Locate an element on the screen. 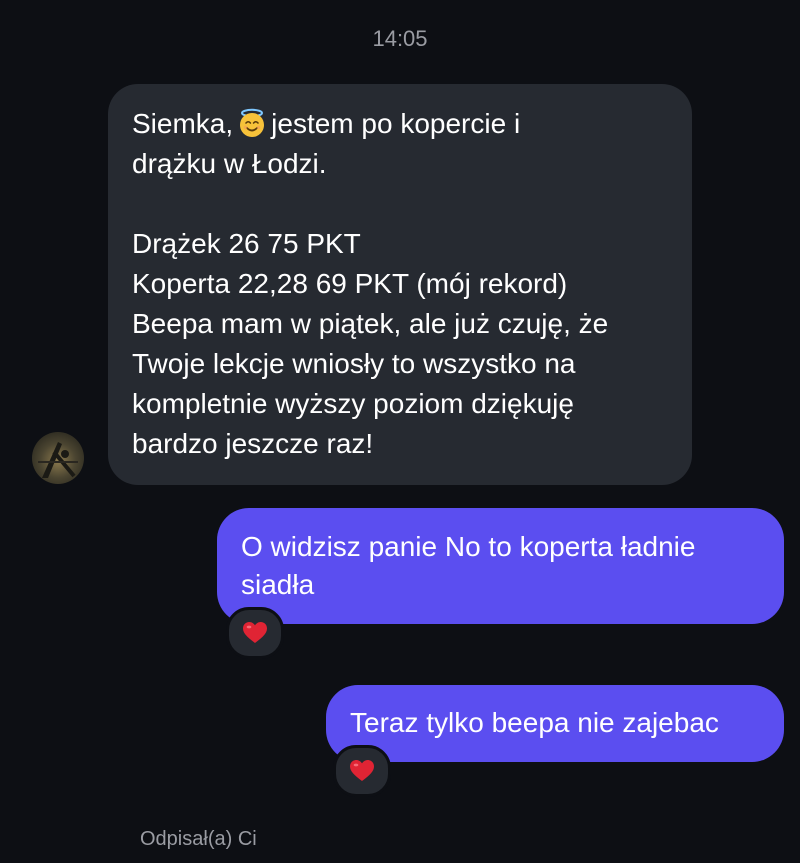 Image resolution: width=800 pixels, height=863 pixels. message-line: Siemka, jestem po kopercie i is located at coordinates (400, 124).